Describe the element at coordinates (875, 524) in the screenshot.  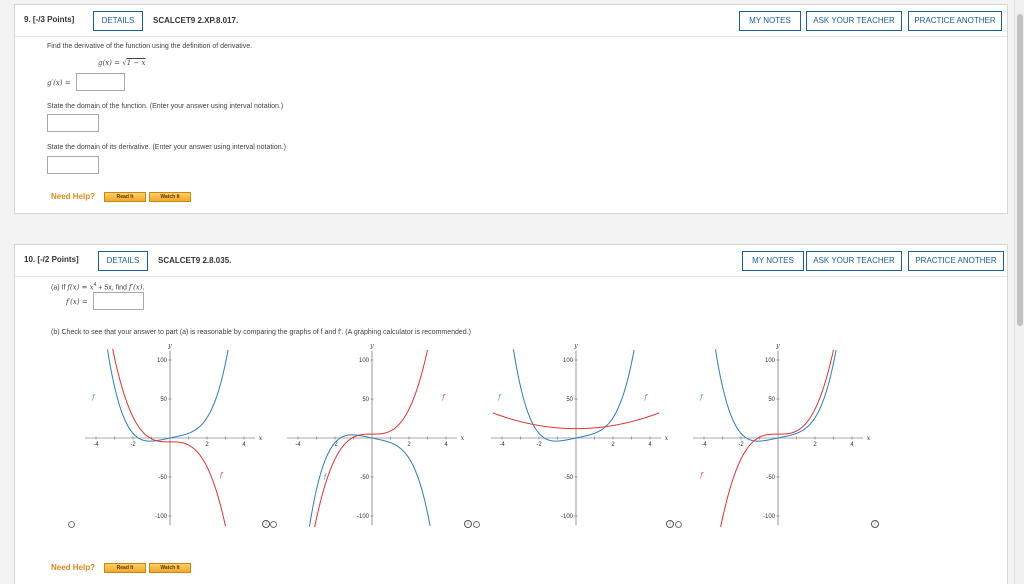
I see `graph-option-4-info-icon: i` at that location.